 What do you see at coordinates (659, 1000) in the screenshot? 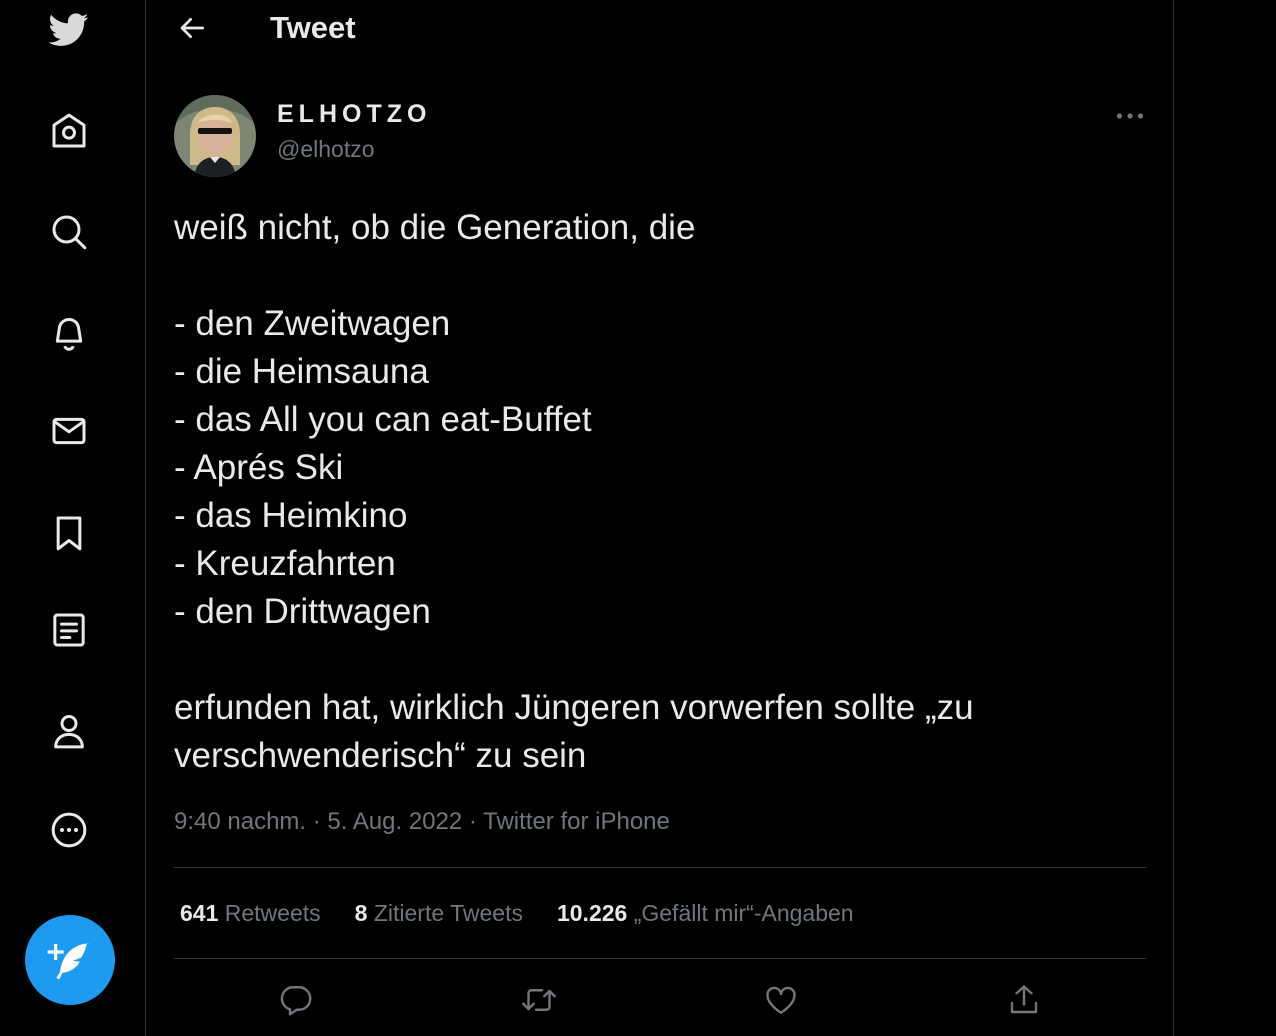
I see `tweet-actions` at bounding box center [659, 1000].